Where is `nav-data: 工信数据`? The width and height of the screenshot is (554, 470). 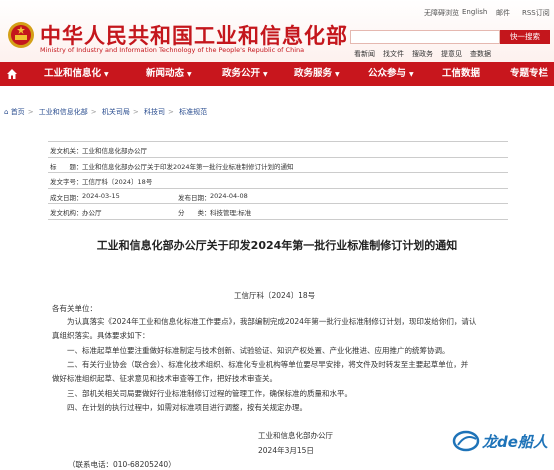
nav-data: 工信数据 is located at coordinates (461, 74).